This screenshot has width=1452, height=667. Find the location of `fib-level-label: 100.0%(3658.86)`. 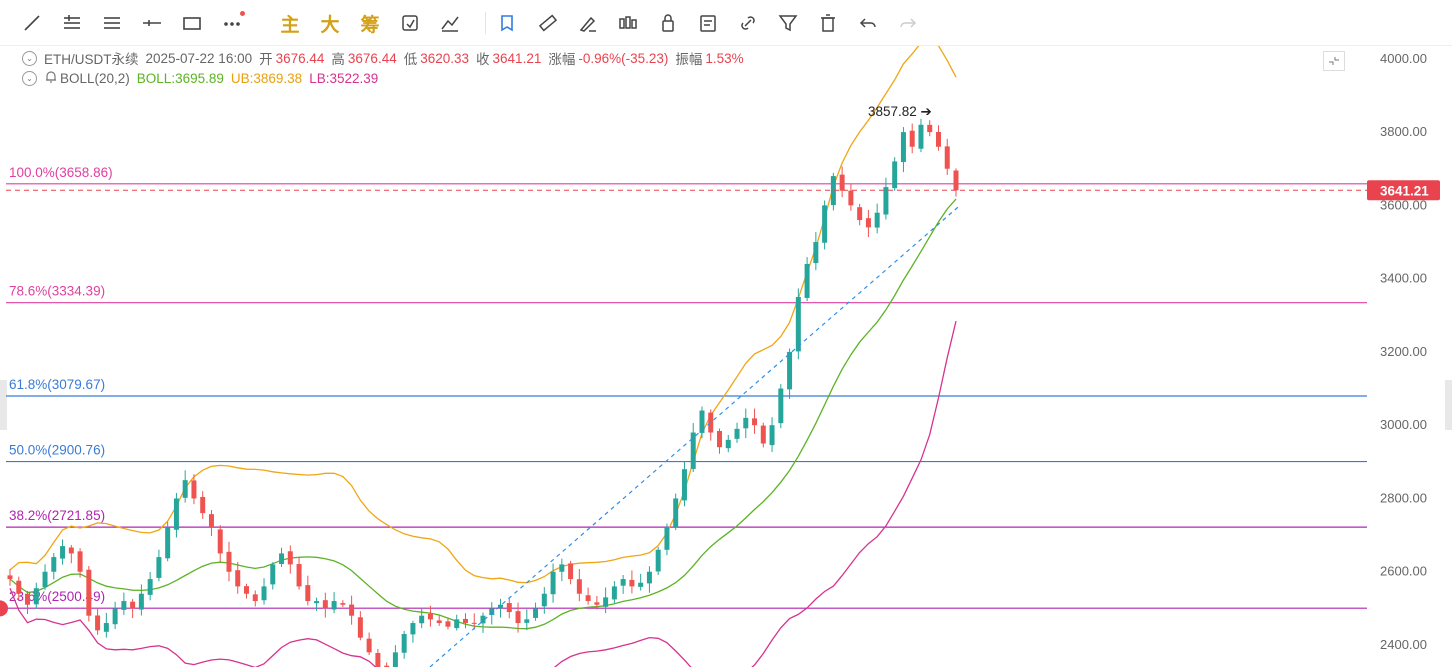

fib-level-label: 100.0%(3658.86) is located at coordinates (61, 172).